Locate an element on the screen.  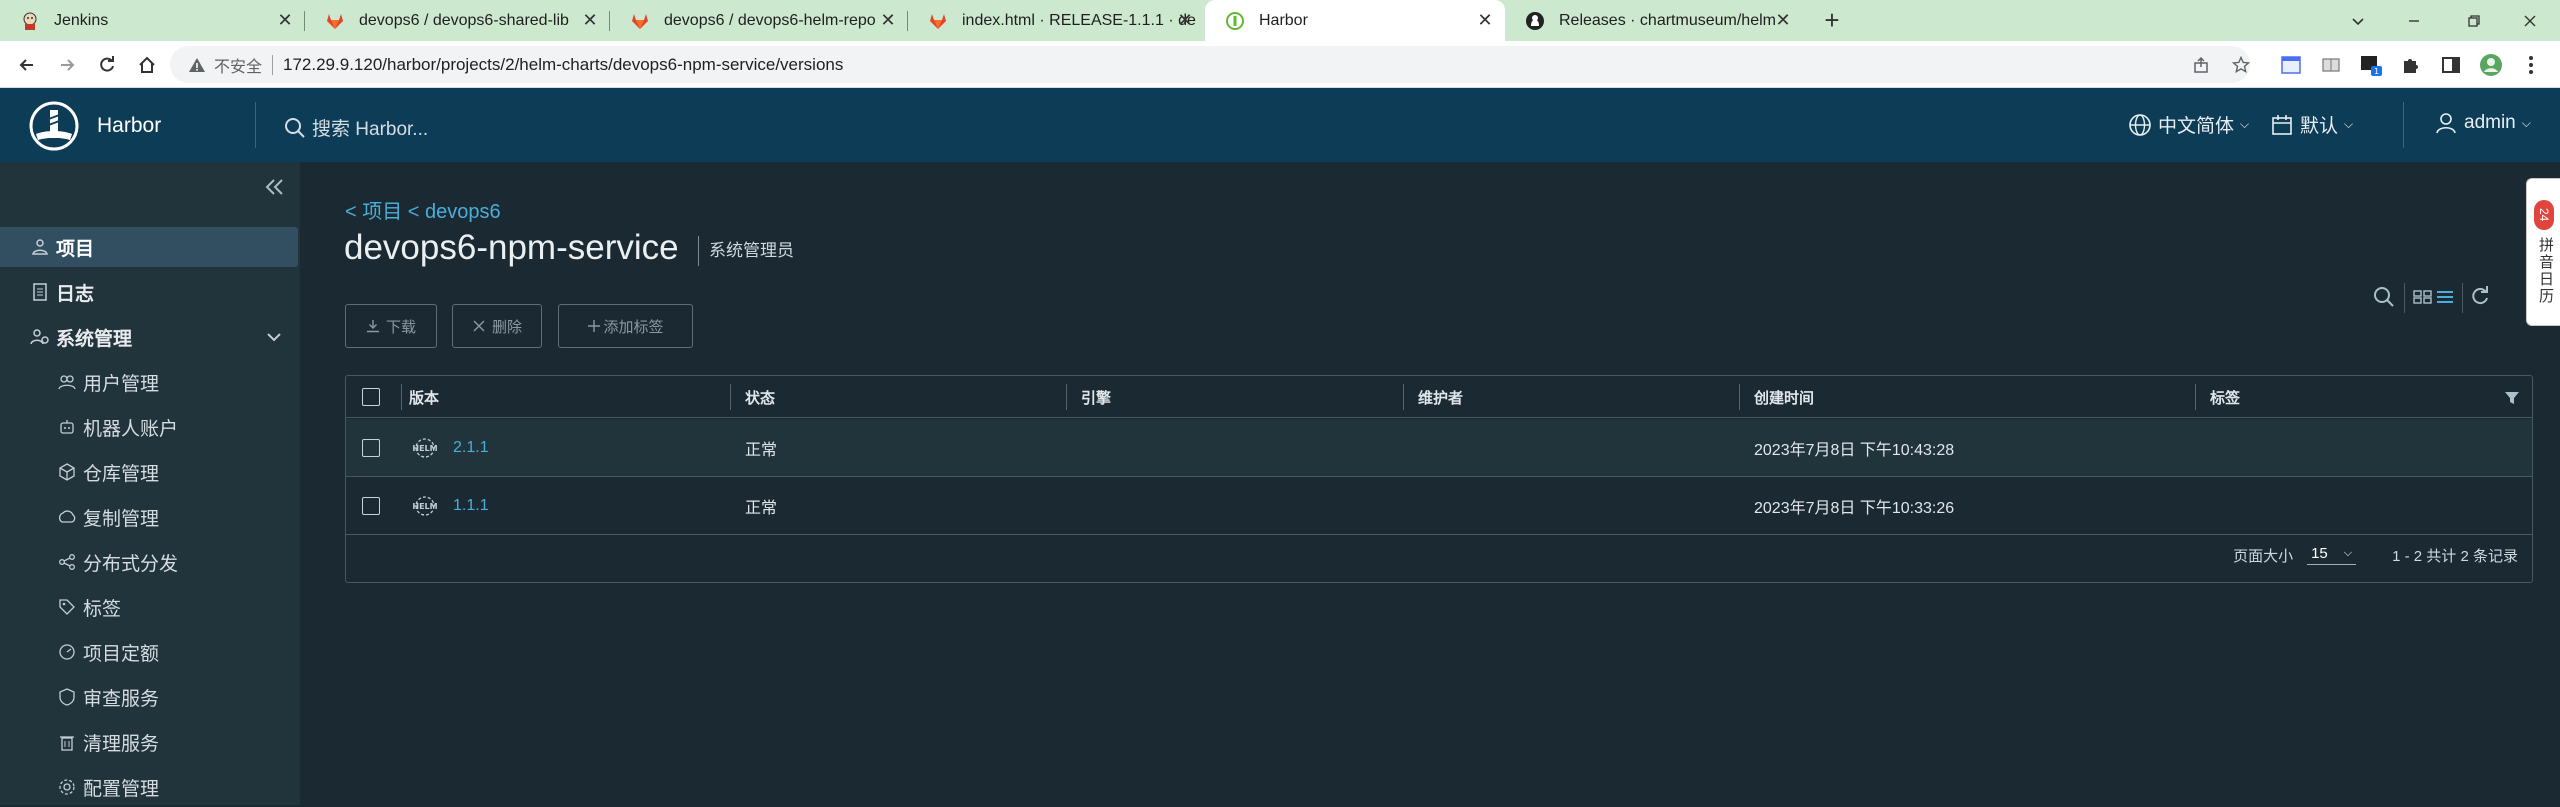
delete-button: 删除 is located at coordinates (497, 326).